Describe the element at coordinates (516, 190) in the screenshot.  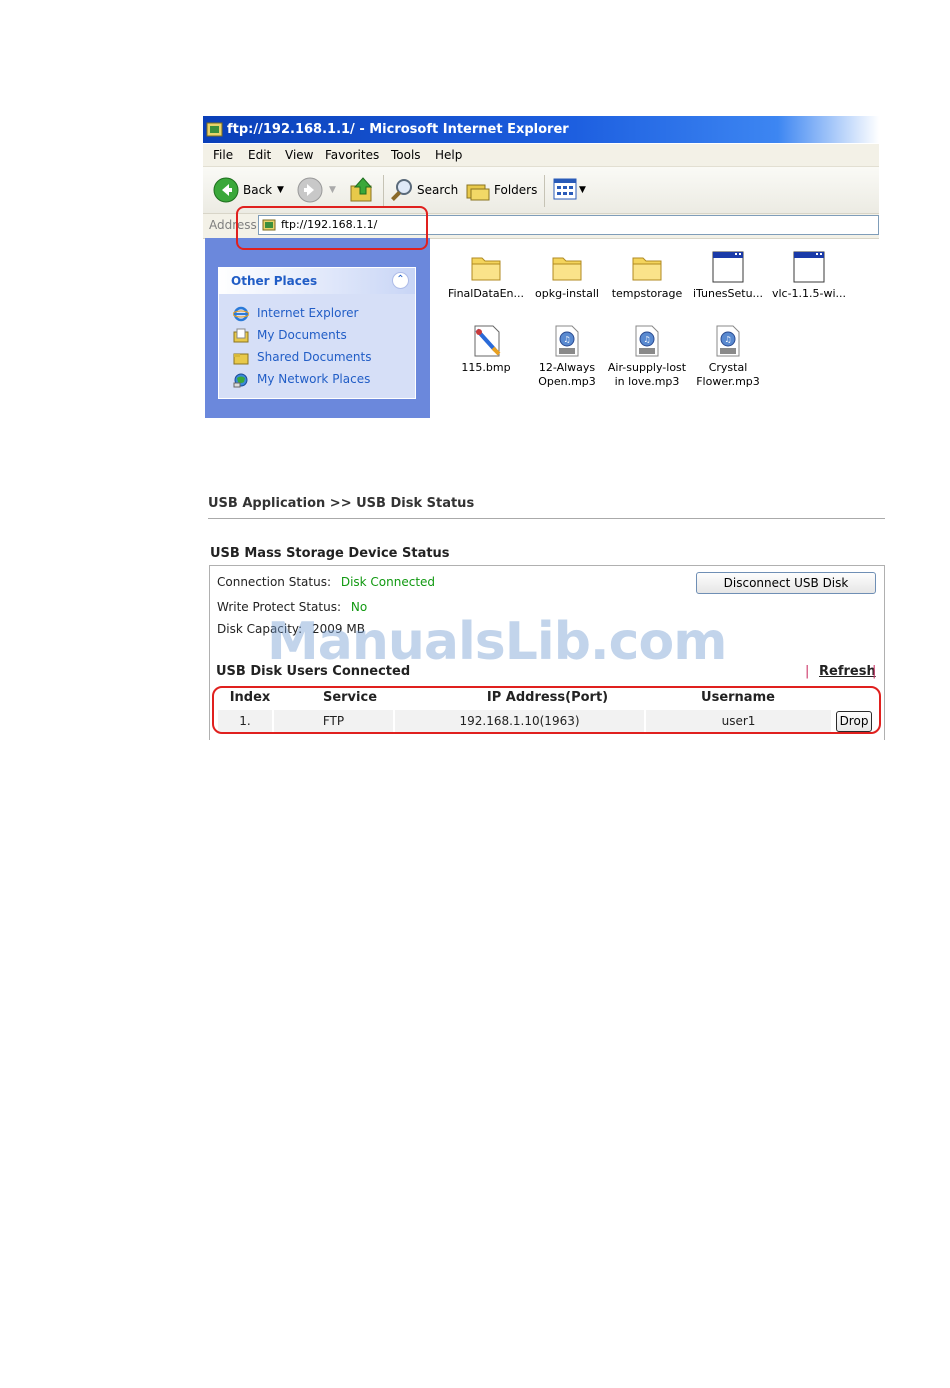
I see `folders-label: Folders` at that location.